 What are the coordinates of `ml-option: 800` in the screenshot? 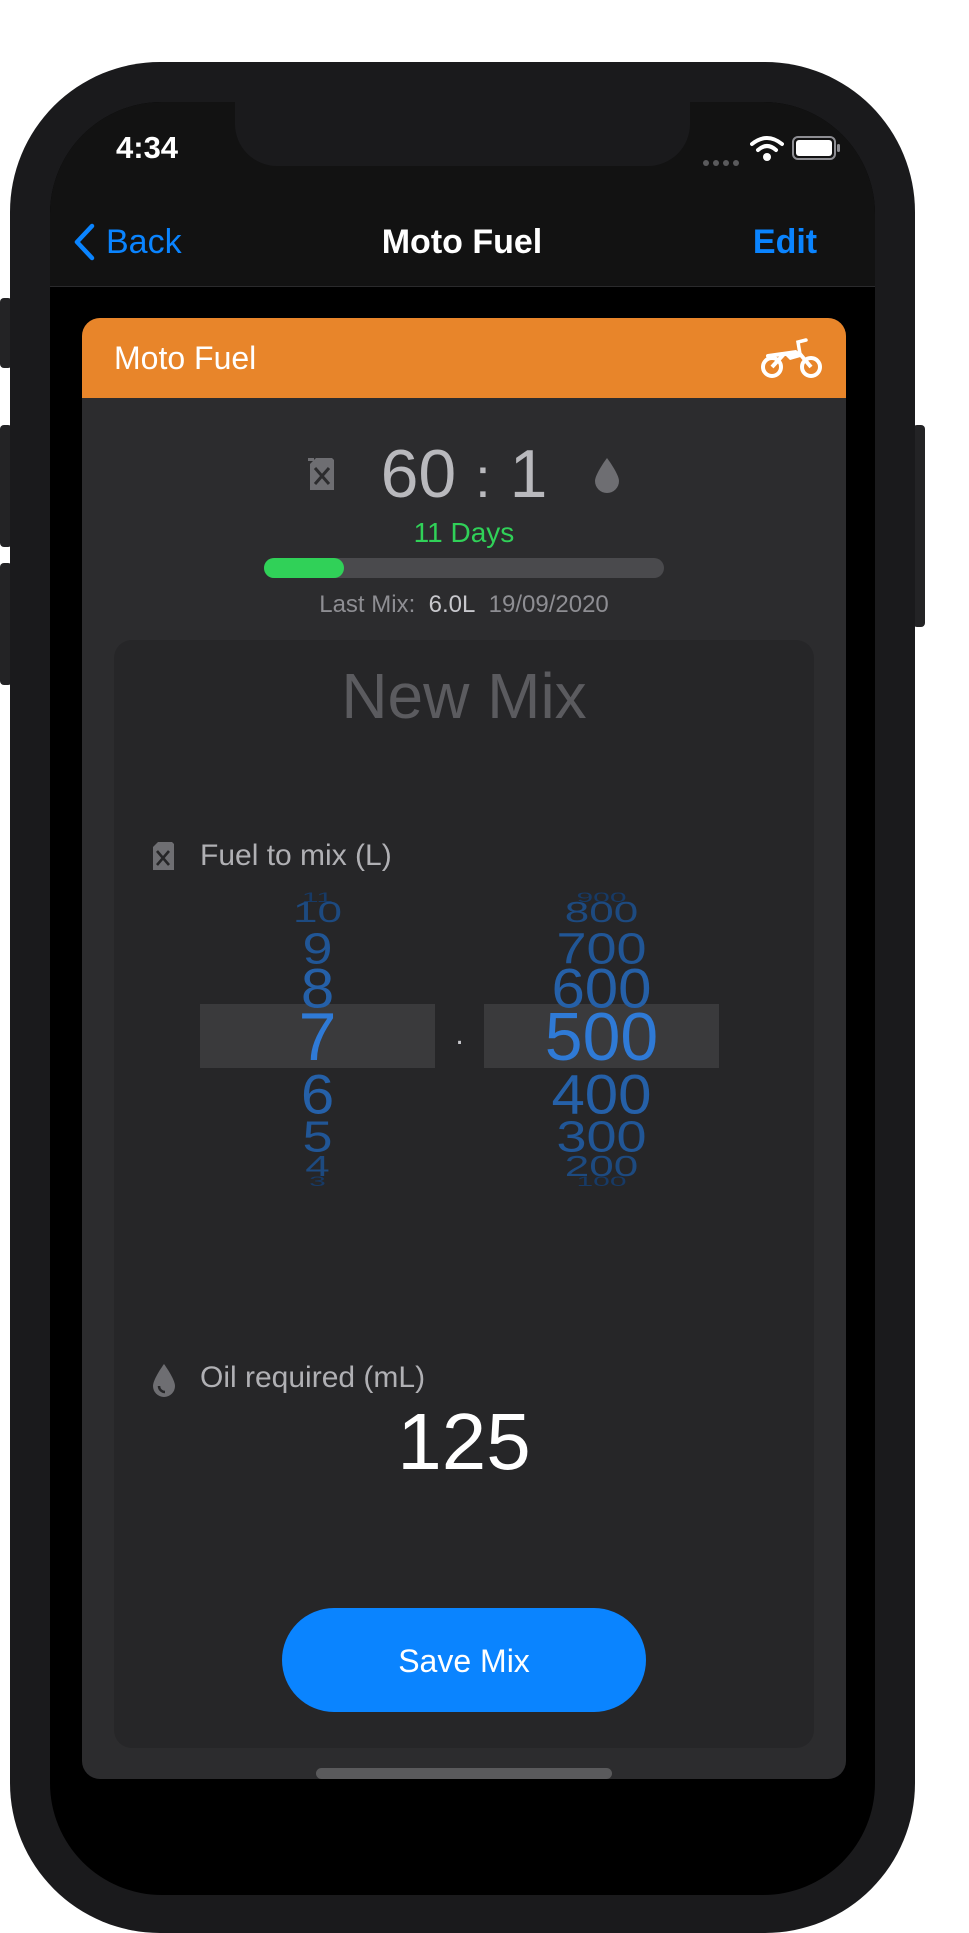 It's located at (601, 912).